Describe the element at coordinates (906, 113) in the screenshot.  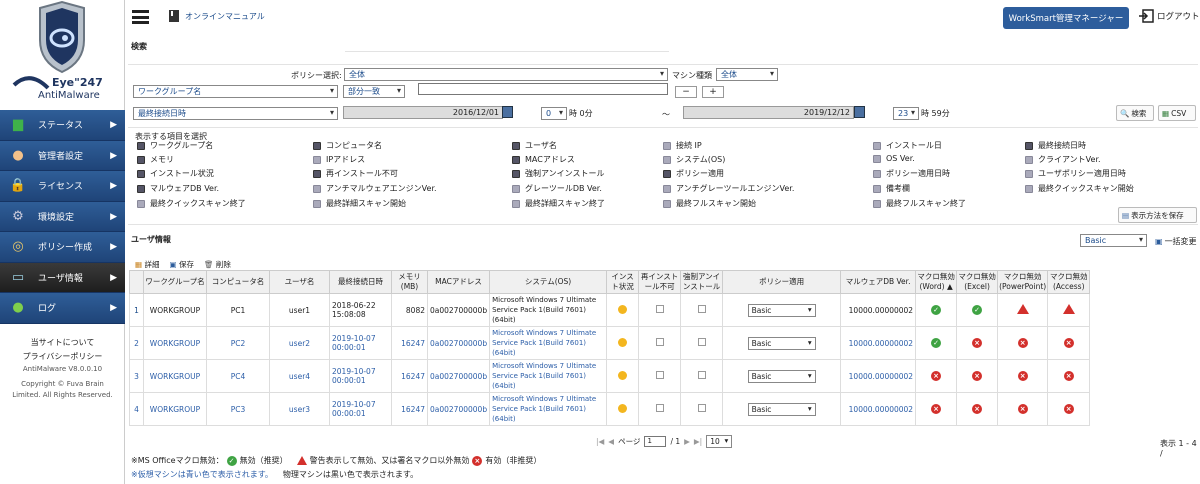
I see `hour-to-select: 23` at that location.